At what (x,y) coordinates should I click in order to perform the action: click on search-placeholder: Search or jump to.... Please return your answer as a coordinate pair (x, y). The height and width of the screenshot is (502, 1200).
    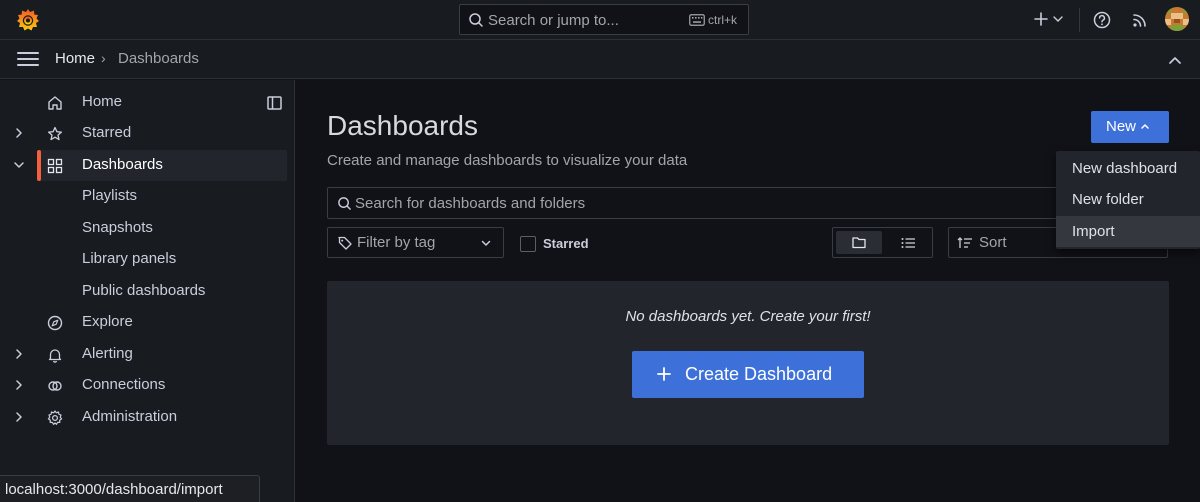
    Looking at the image, I should click on (553, 20).